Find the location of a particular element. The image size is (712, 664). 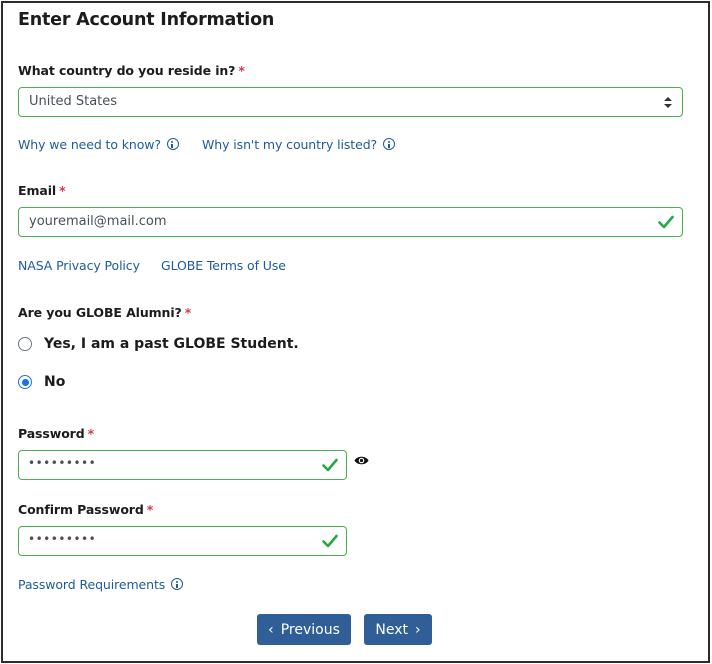

radio-yes is located at coordinates (25, 344).